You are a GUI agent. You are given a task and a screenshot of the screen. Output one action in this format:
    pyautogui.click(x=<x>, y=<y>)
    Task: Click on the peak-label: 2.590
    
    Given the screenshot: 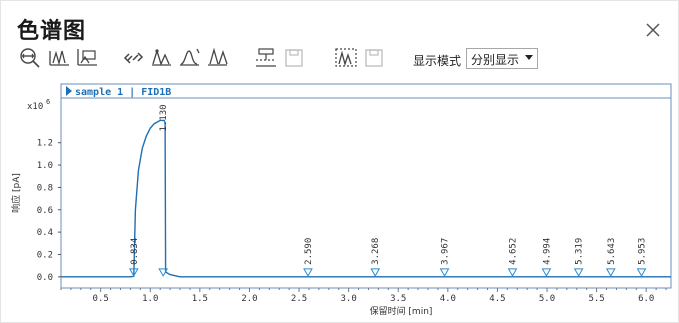 What is the action you would take?
    pyautogui.click(x=309, y=251)
    